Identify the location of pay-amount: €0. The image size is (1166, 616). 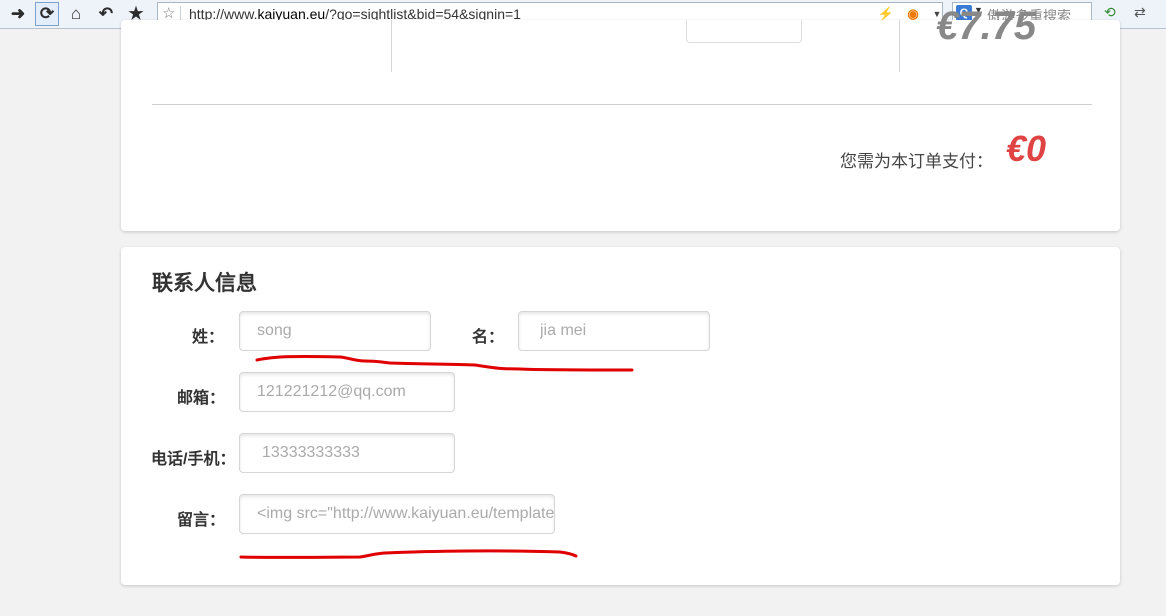
(1026, 148).